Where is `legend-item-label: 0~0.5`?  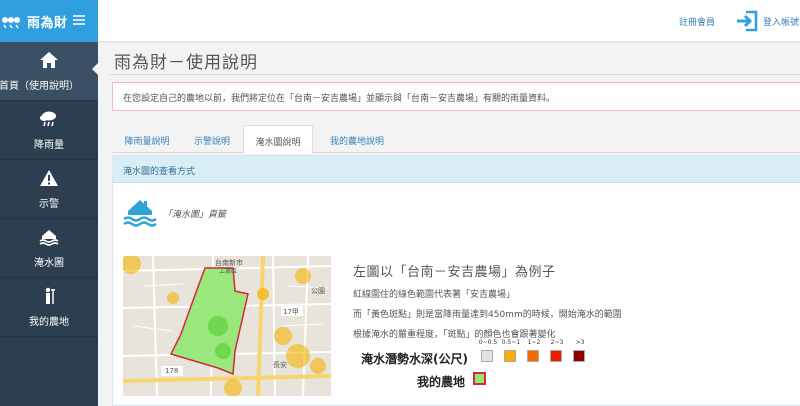 legend-item-label: 0~0.5 is located at coordinates (488, 342).